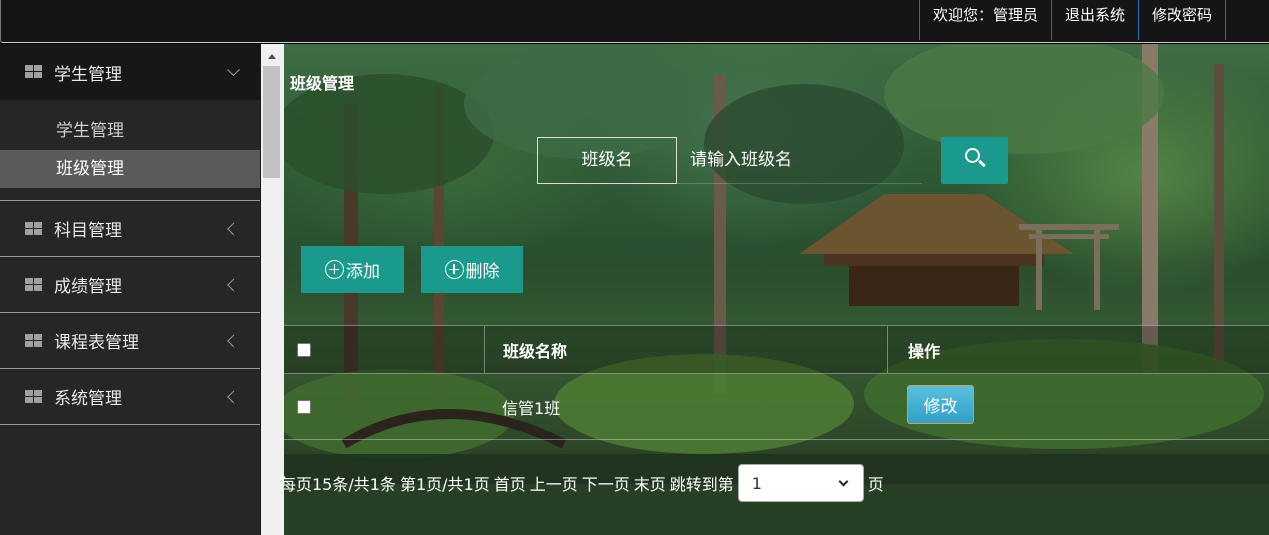 The image size is (1269, 535). I want to click on table-row: 信管1班 修改, so click(776, 407).